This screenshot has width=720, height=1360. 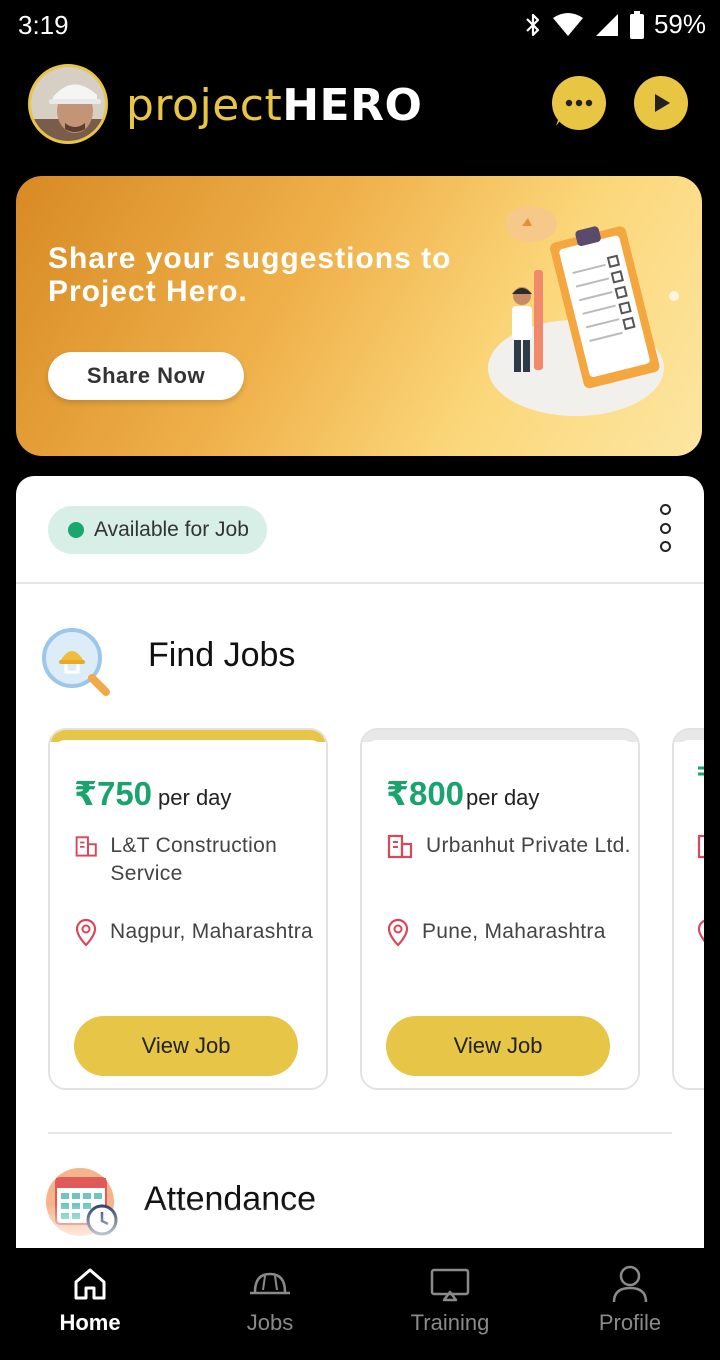 What do you see at coordinates (450, 1304) in the screenshot?
I see `nav-item-training: Training` at bounding box center [450, 1304].